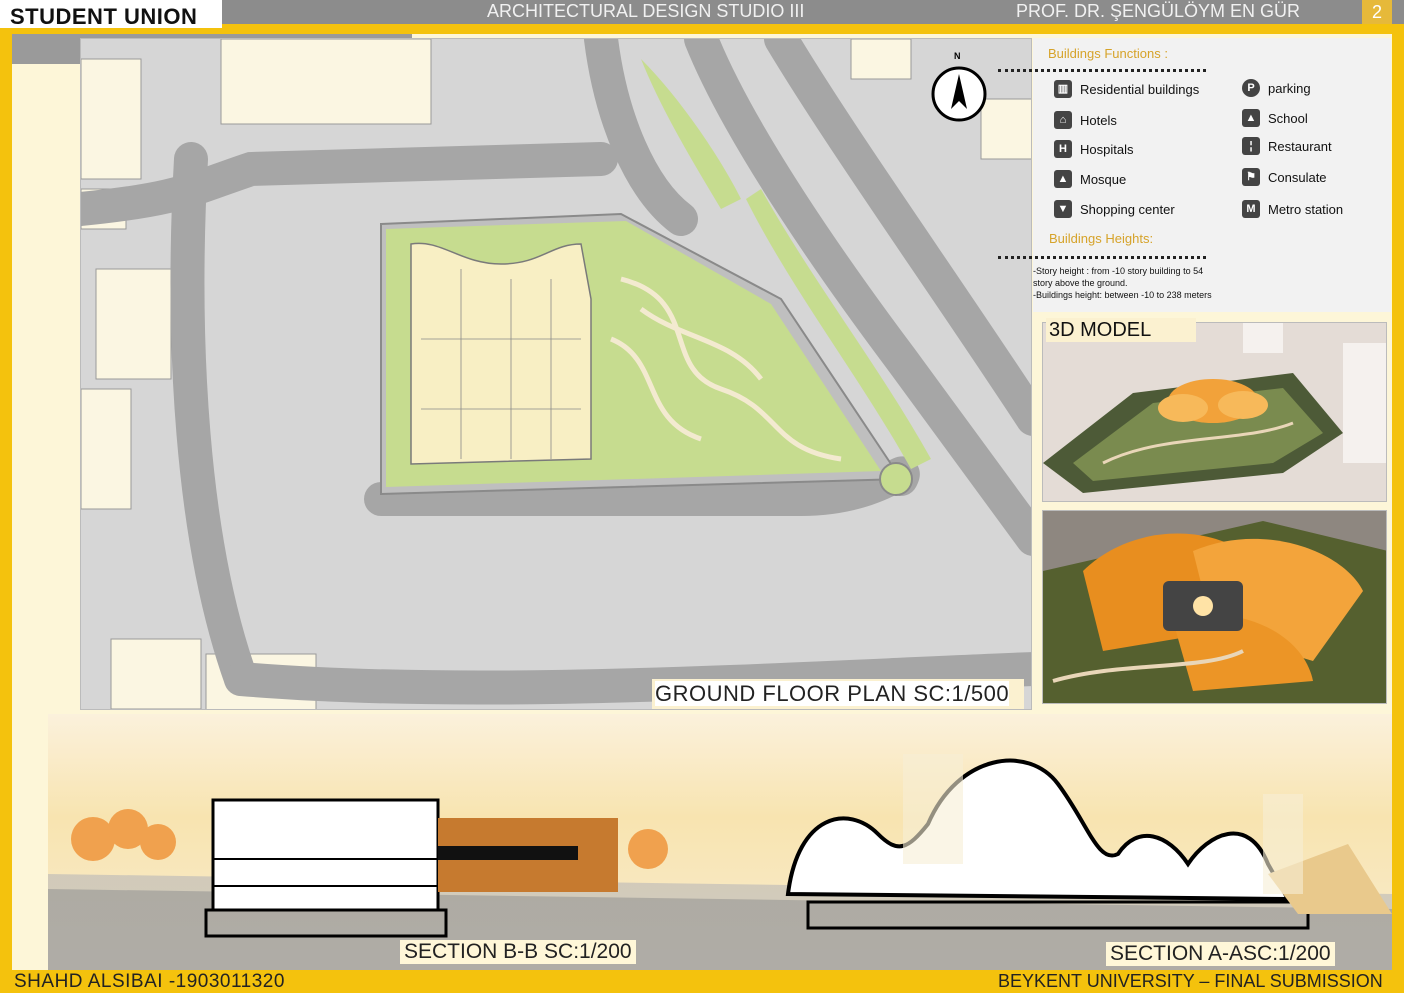 Image resolution: width=1404 pixels, height=993 pixels. Describe the element at coordinates (1093, 149) in the screenshot. I see `legend-item-hospitals: H Hospitals` at that location.